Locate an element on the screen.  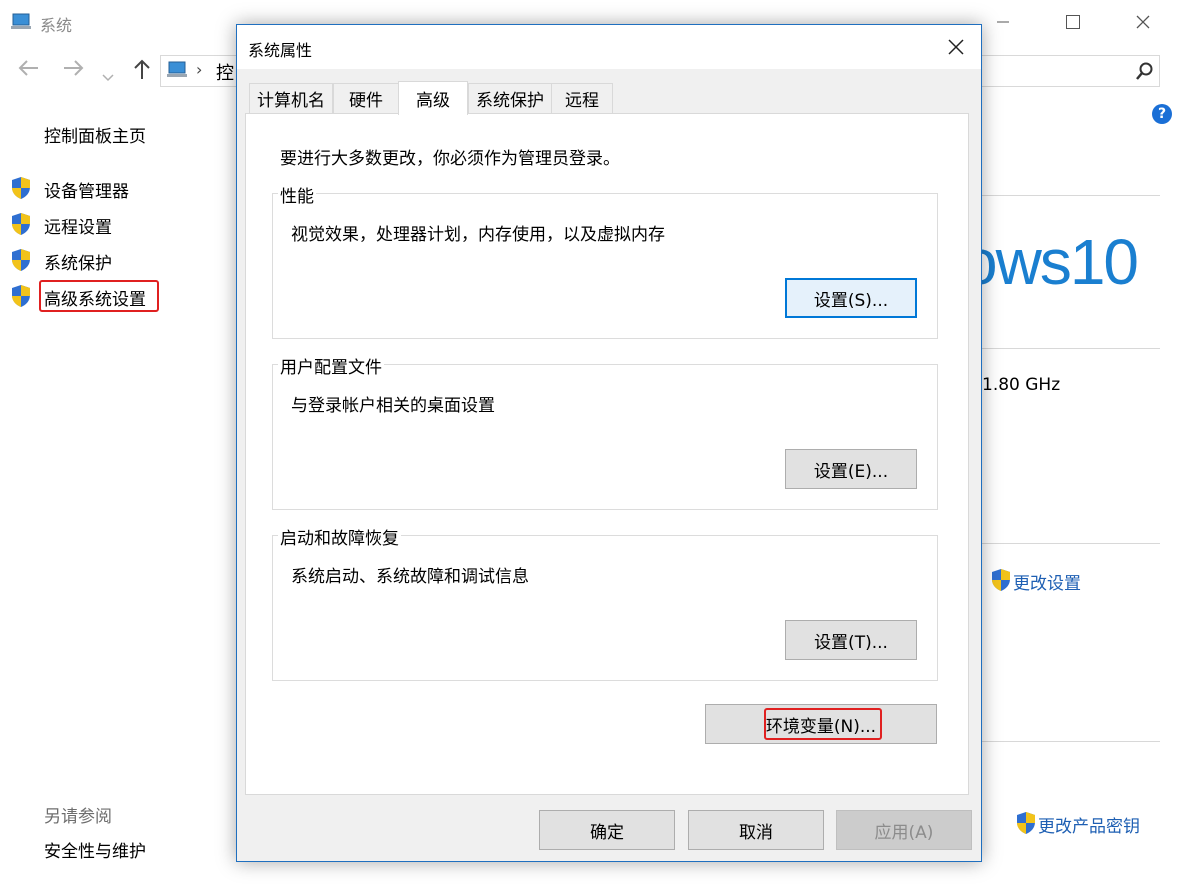
back-arrow-icon is located at coordinates (29, 70).